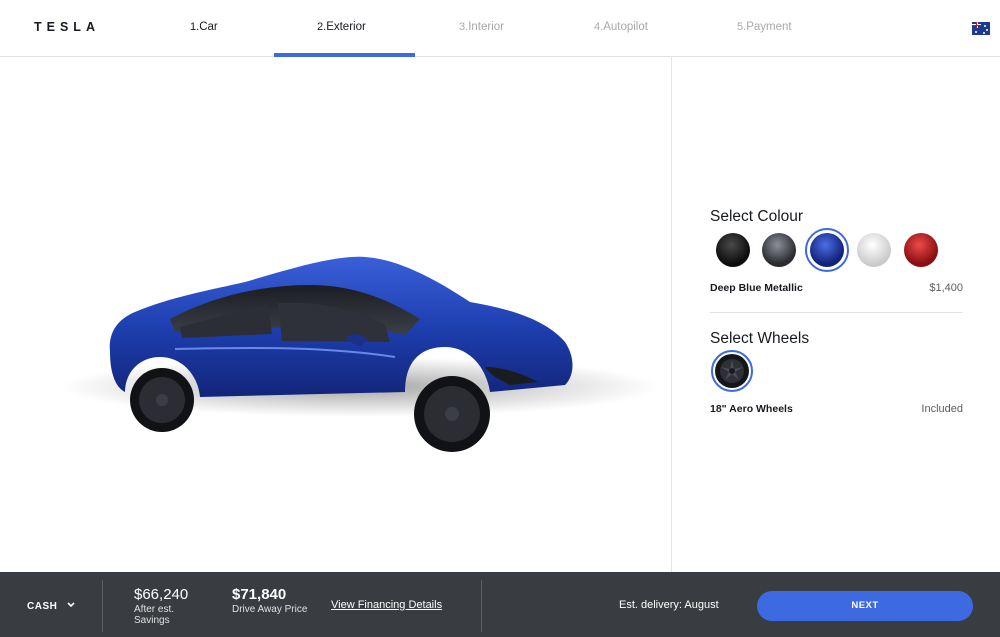 This screenshot has height=637, width=1000. I want to click on step-label: Autopilot, so click(625, 27).